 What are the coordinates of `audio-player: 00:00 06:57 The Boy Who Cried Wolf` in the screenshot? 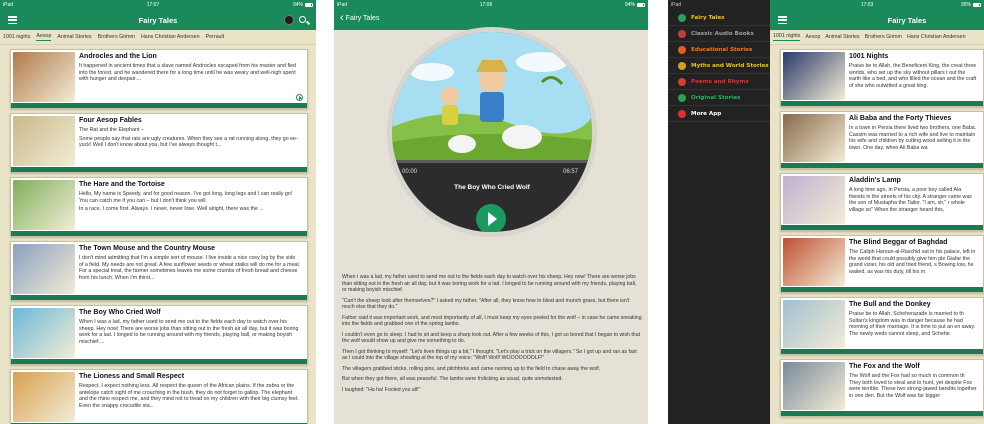 It's located at (492, 132).